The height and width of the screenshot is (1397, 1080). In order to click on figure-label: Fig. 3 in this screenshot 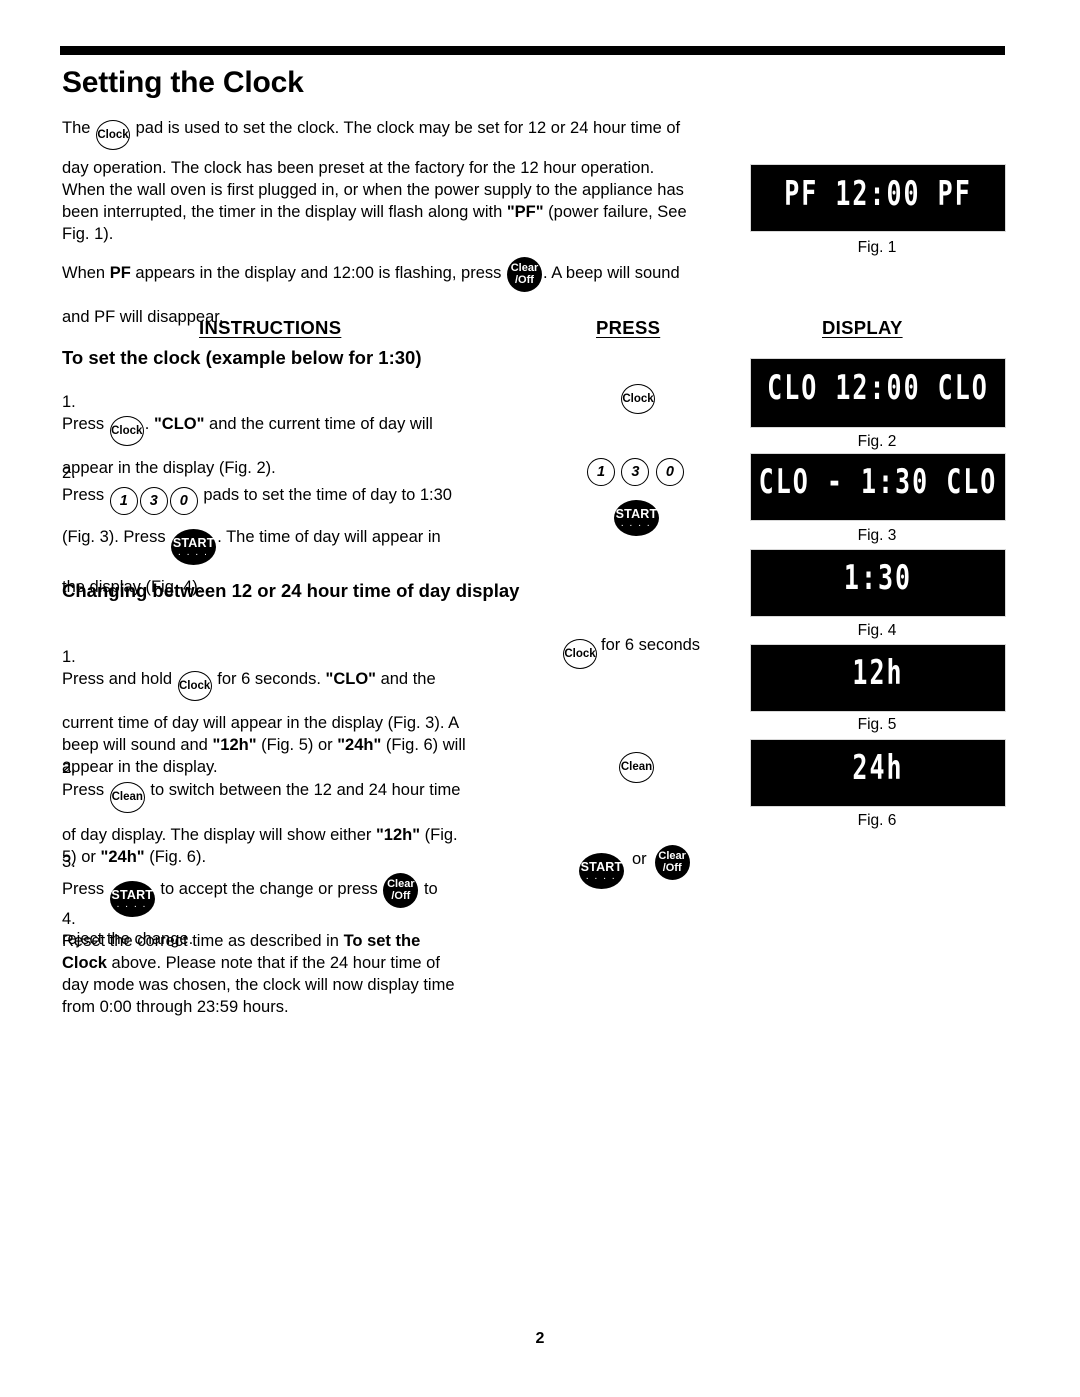, I will do `click(877, 535)`.